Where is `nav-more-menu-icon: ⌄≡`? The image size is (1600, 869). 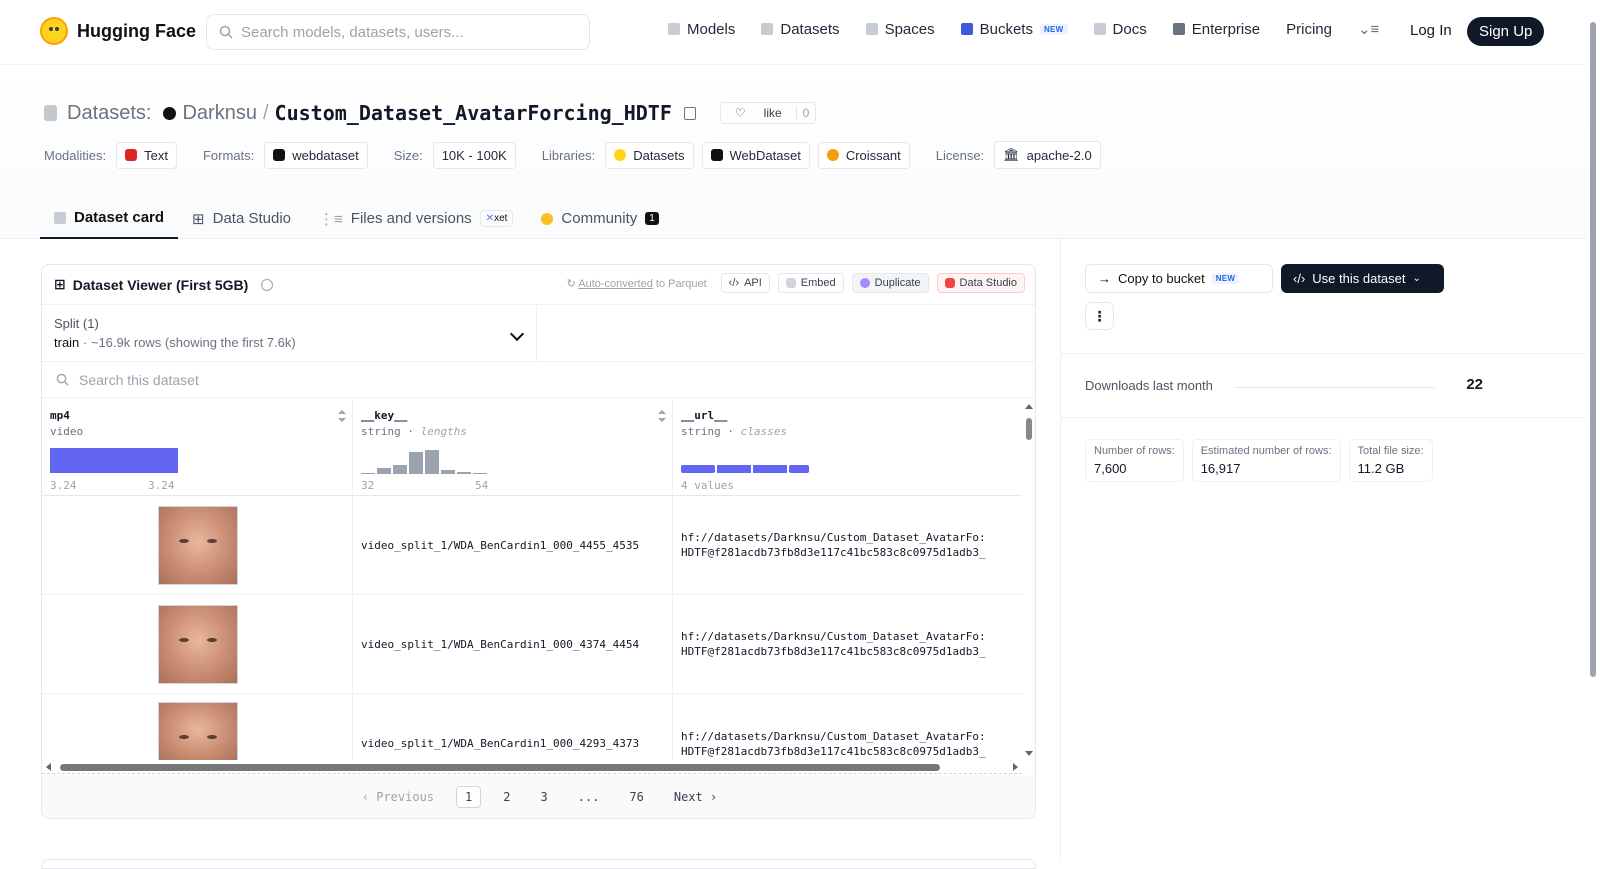 nav-more-menu-icon: ⌄≡ is located at coordinates (1368, 29).